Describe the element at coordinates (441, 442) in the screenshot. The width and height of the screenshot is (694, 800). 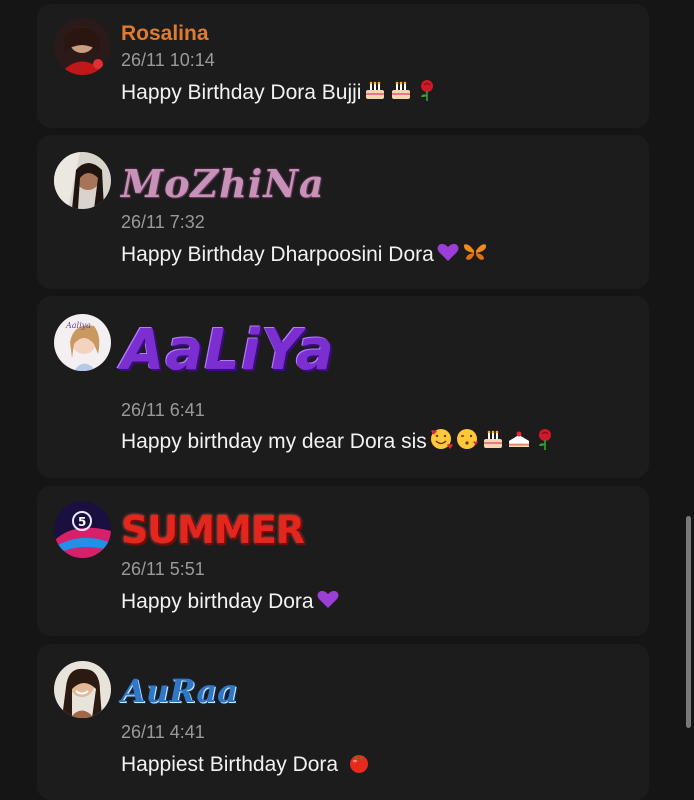
I see `smiling-face-hearts-icon` at that location.